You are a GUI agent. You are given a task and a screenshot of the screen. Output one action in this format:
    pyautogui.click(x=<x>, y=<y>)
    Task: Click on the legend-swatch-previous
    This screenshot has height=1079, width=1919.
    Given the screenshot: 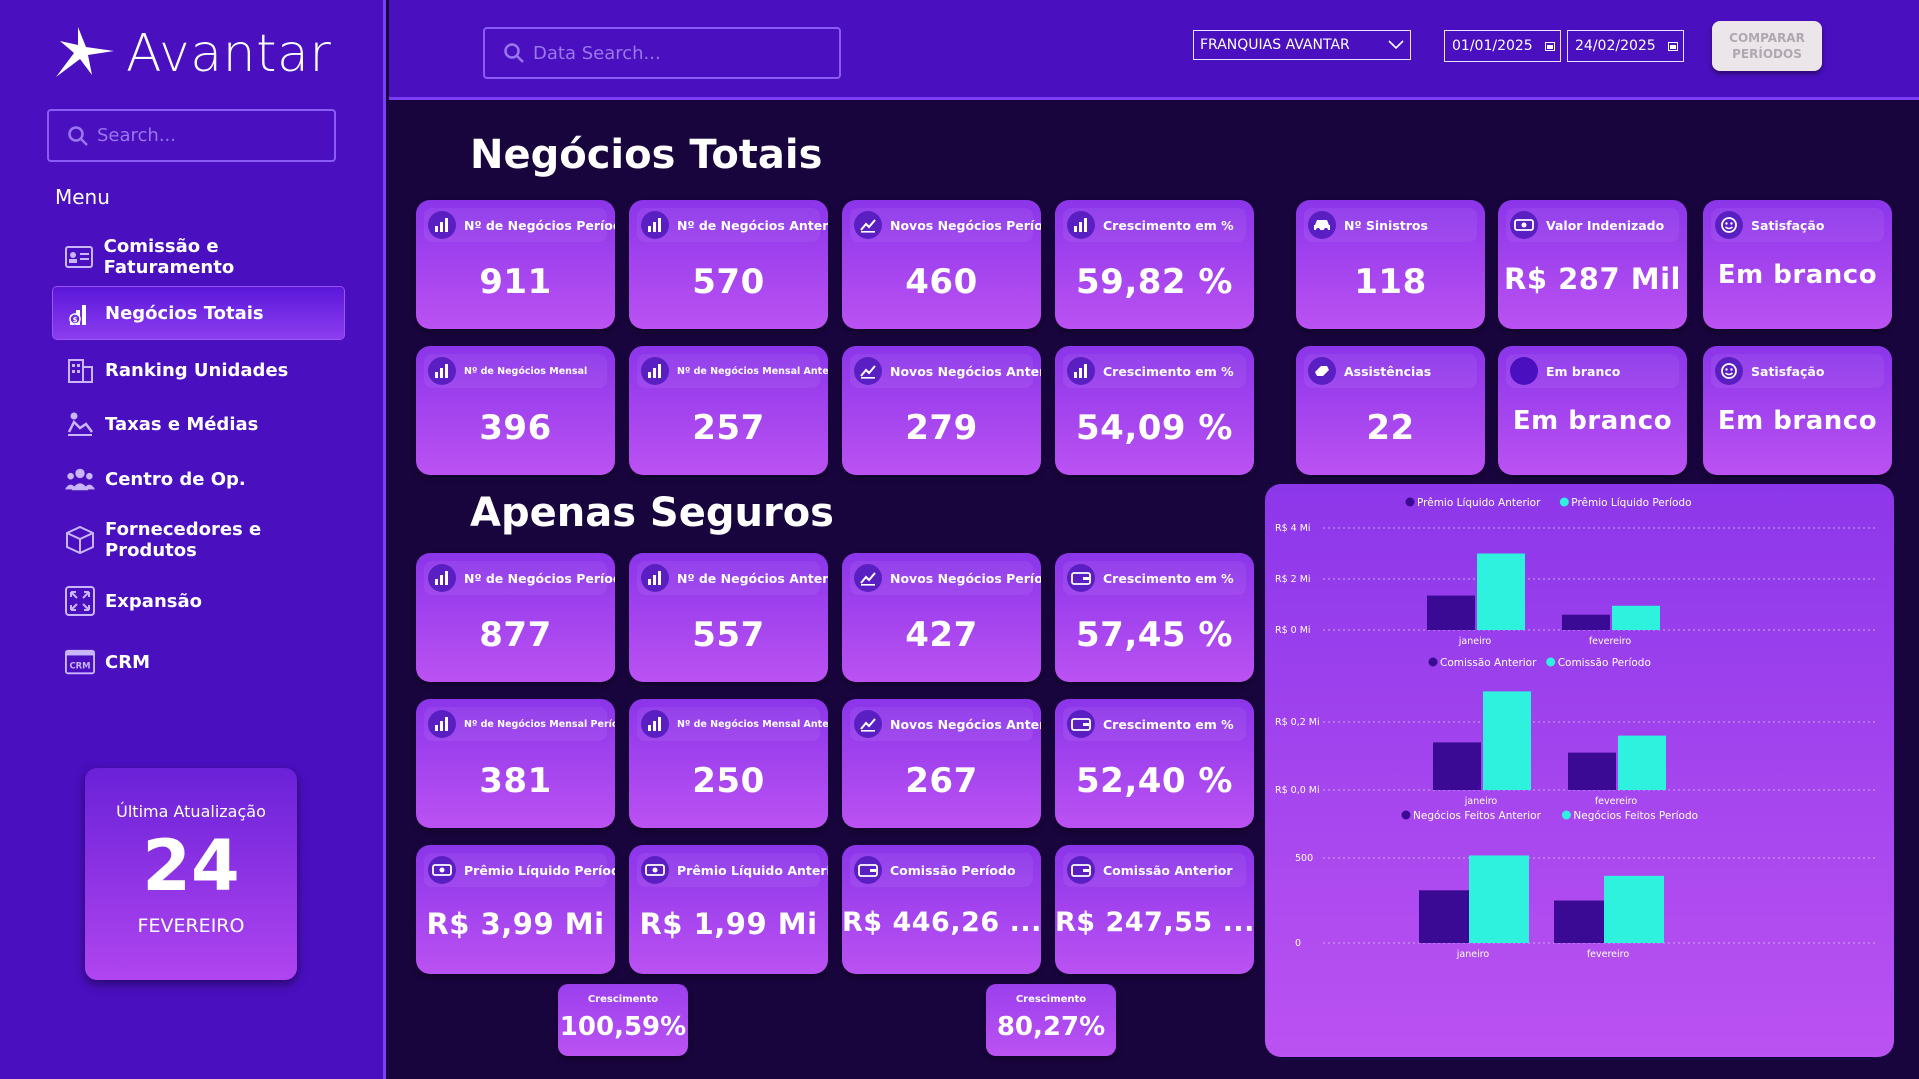 What is the action you would take?
    pyautogui.click(x=1433, y=662)
    